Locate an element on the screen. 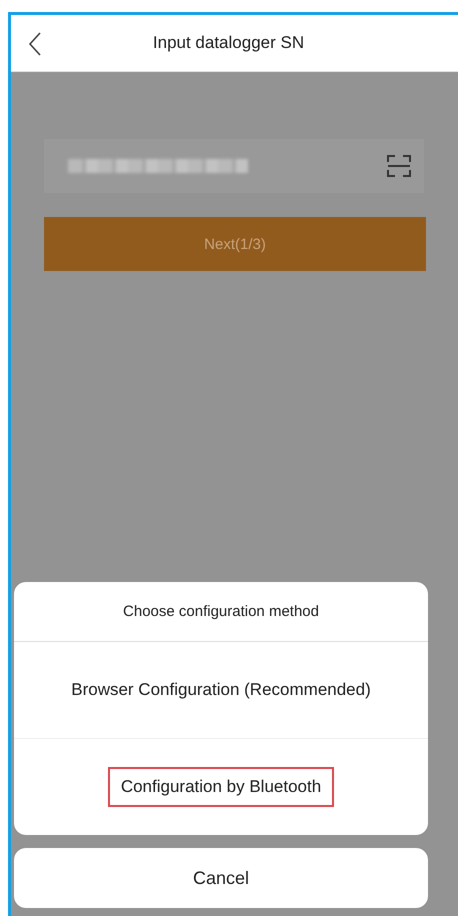 The width and height of the screenshot is (458, 916). configuration-option: Configuration by Bluetooth is located at coordinates (221, 787).